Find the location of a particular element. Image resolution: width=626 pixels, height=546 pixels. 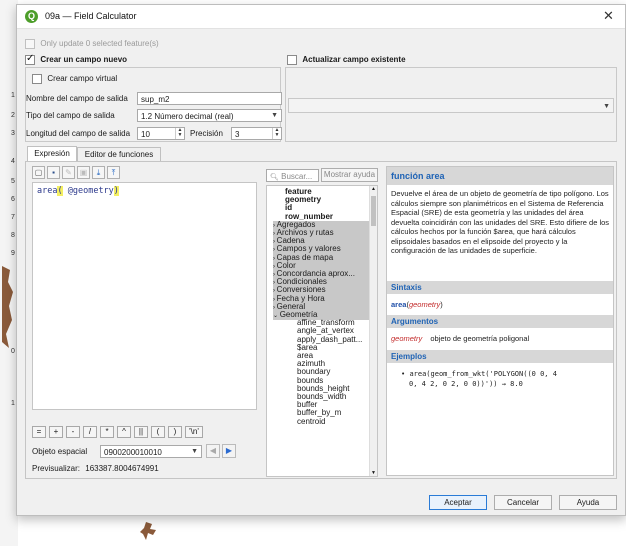

expression-function: area is located at coordinates (47, 191).